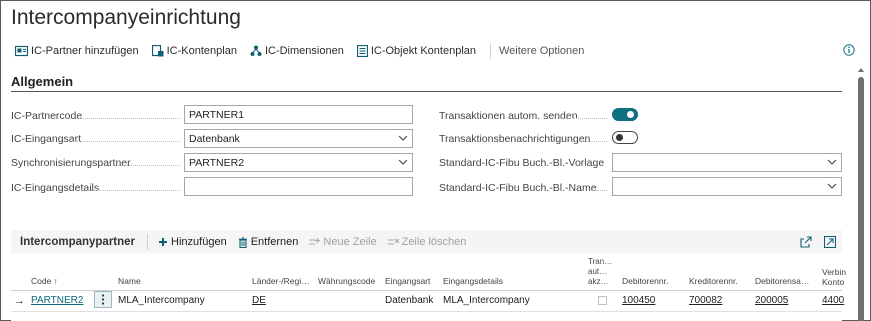 Image resolution: width=871 pixels, height=321 pixels. What do you see at coordinates (85, 51) in the screenshot?
I see `add-ic-partner-label: IC-Partner hinzufügen` at bounding box center [85, 51].